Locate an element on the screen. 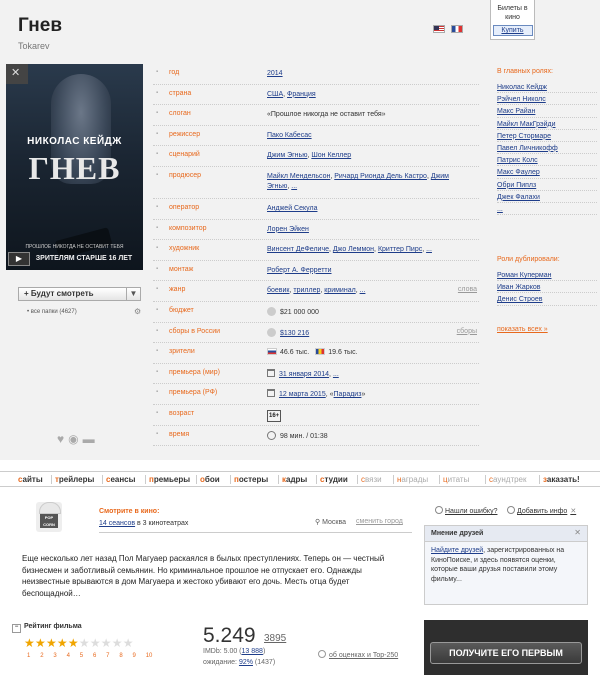 The height and width of the screenshot is (675, 600). country-link: Франция is located at coordinates (301, 94).